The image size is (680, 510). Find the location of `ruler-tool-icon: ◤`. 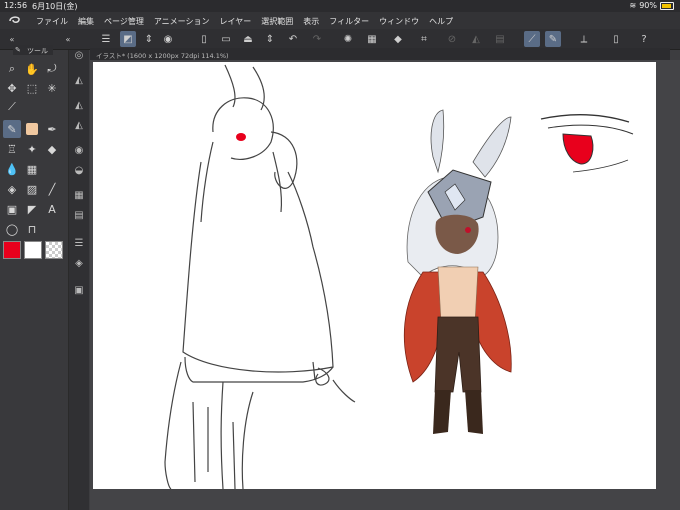

ruler-tool-icon: ◤ is located at coordinates (32, 209).